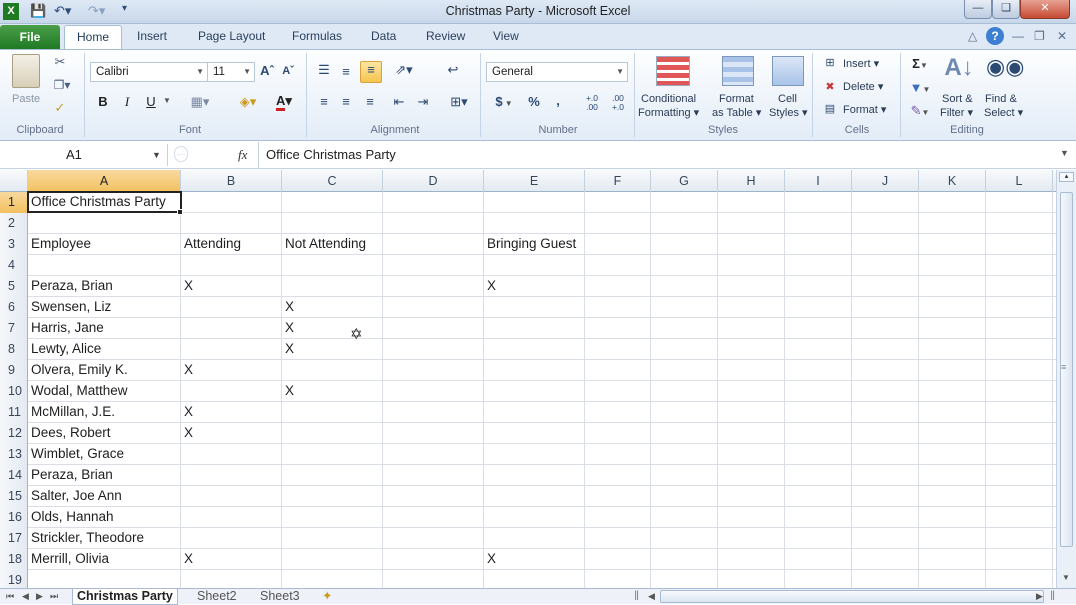 The width and height of the screenshot is (1076, 605). Describe the element at coordinates (534, 101) in the screenshot. I see `percent-style-button: %` at that location.